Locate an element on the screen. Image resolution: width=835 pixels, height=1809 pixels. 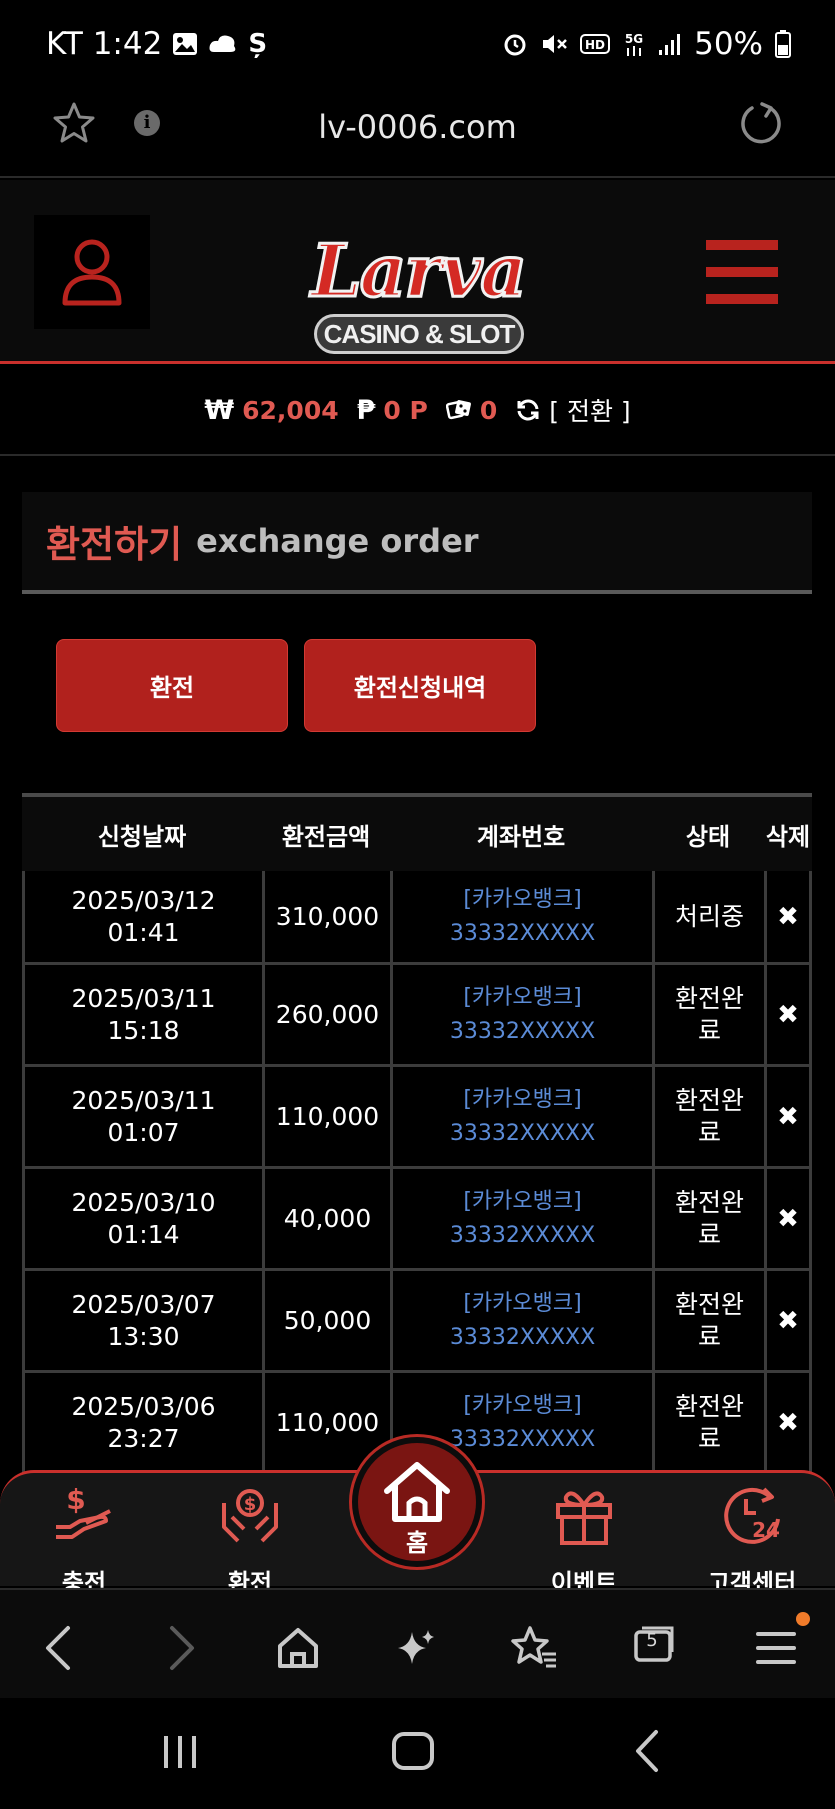
url-text: lv-0006.com is located at coordinates (417, 127).